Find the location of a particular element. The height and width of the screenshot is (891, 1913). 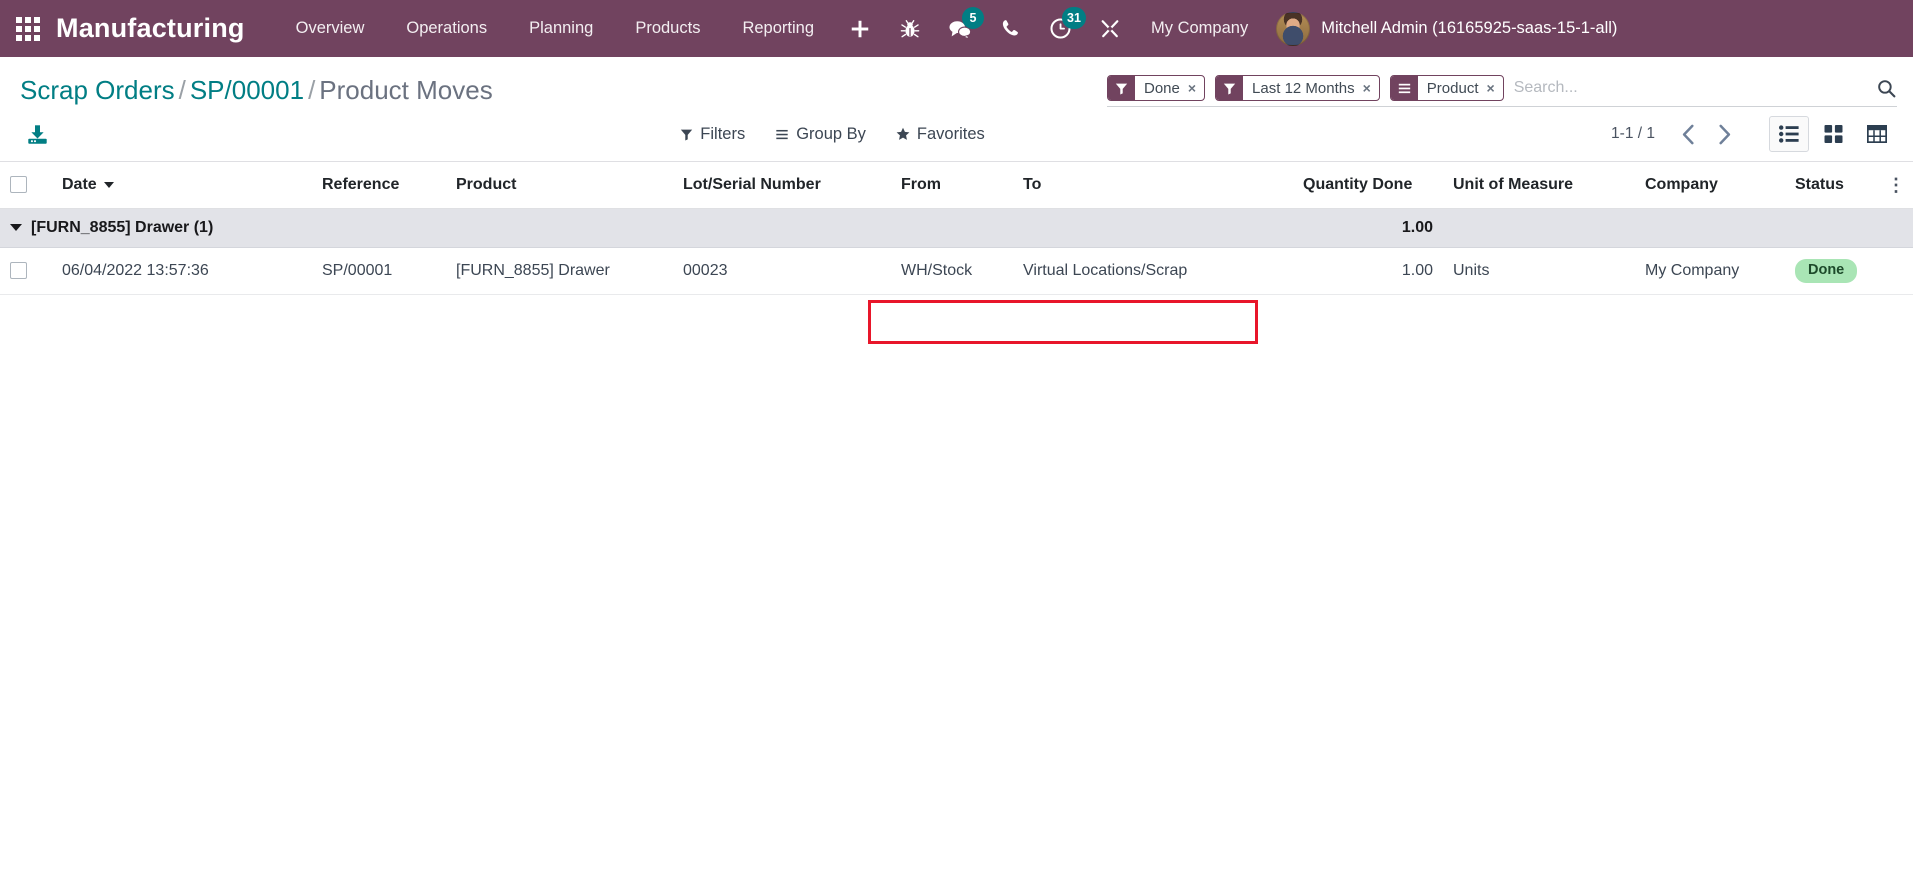

group-collapse-caret-icon is located at coordinates (16, 228).